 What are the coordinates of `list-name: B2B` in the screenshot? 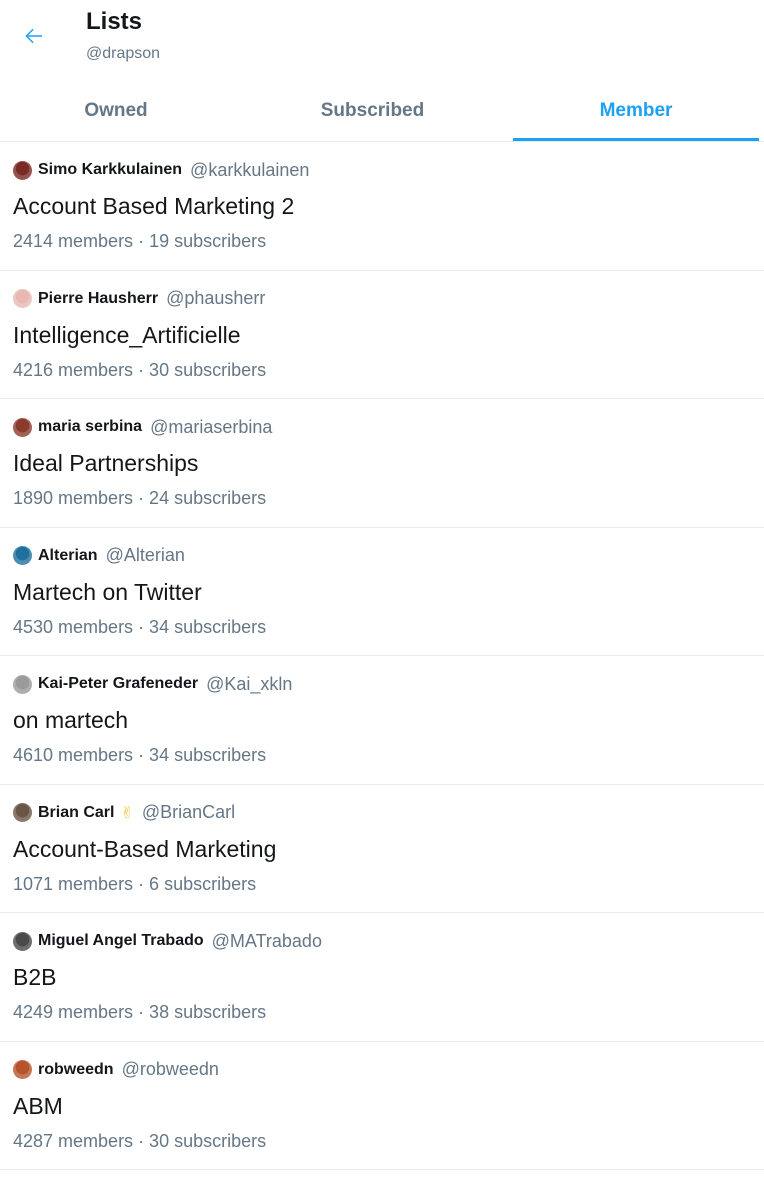 It's located at (35, 977).